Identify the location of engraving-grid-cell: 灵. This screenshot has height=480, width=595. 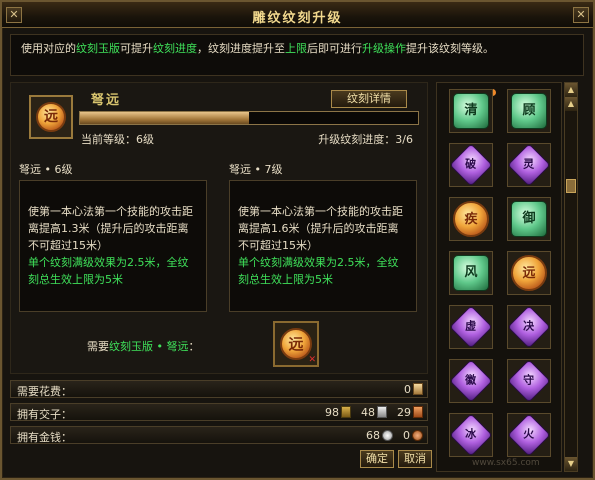
(529, 165).